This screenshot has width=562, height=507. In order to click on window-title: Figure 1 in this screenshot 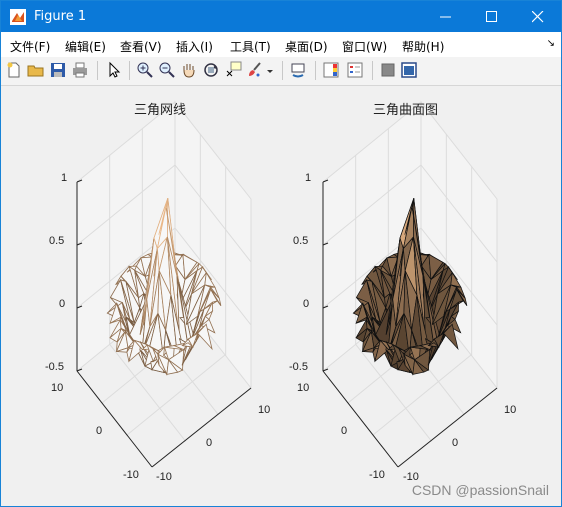, I will do `click(60, 16)`.